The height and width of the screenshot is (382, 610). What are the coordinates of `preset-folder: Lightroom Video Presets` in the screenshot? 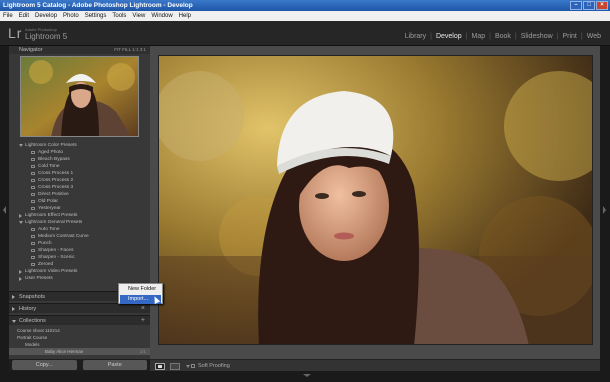 It's located at (79, 271).